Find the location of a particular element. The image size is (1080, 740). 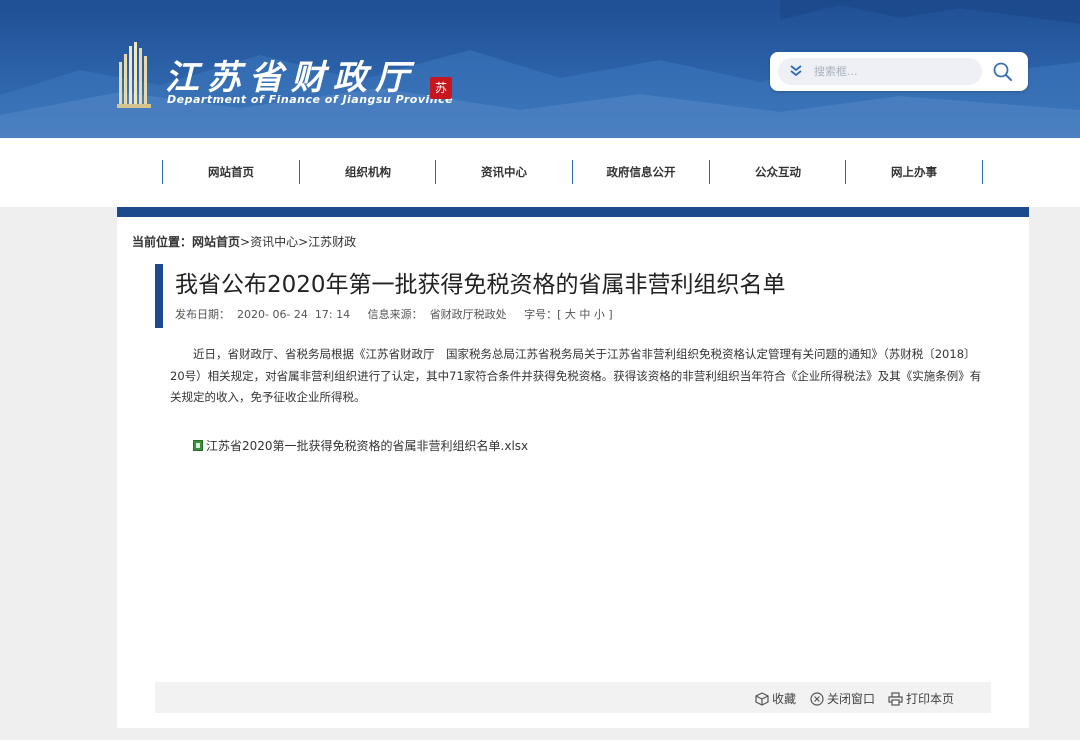

cube-icon is located at coordinates (762, 698).